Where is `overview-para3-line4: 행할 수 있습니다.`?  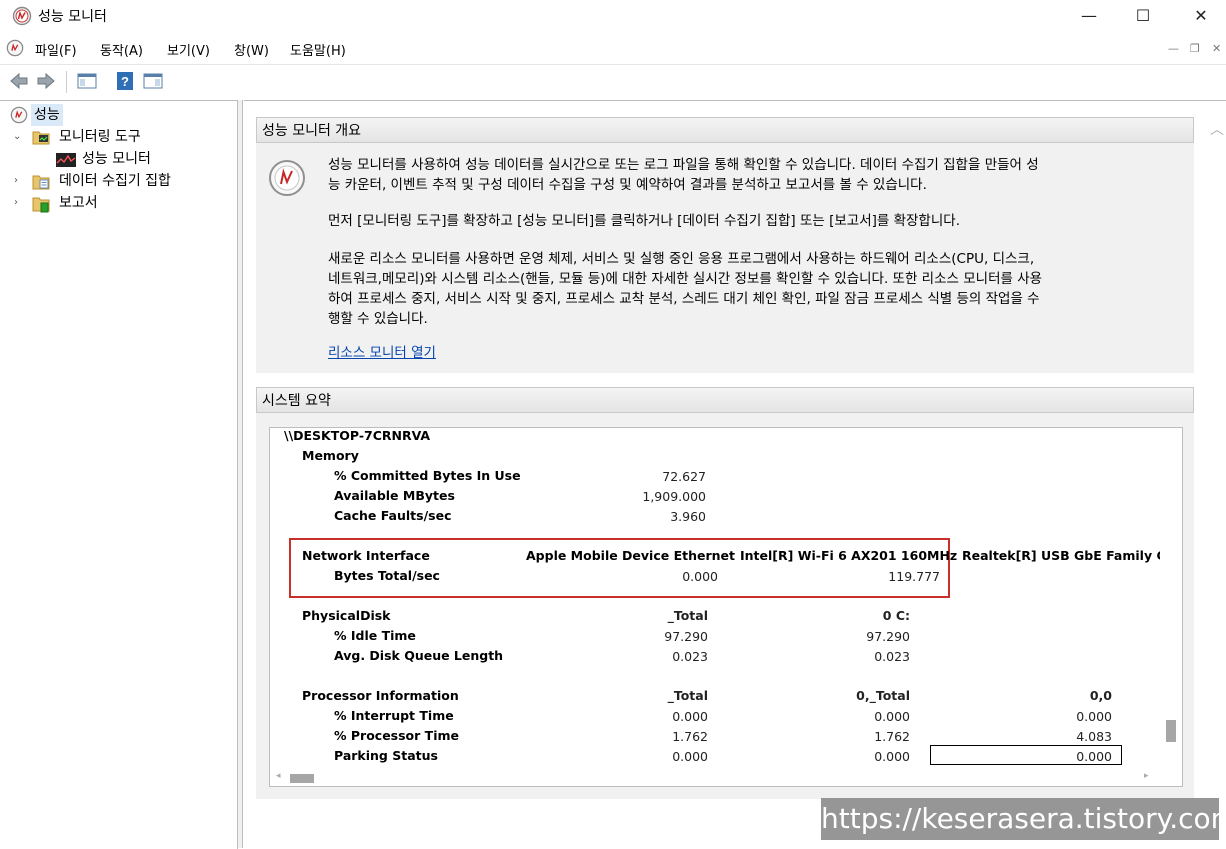 overview-para3-line4: 행할 수 있습니다. is located at coordinates (378, 319).